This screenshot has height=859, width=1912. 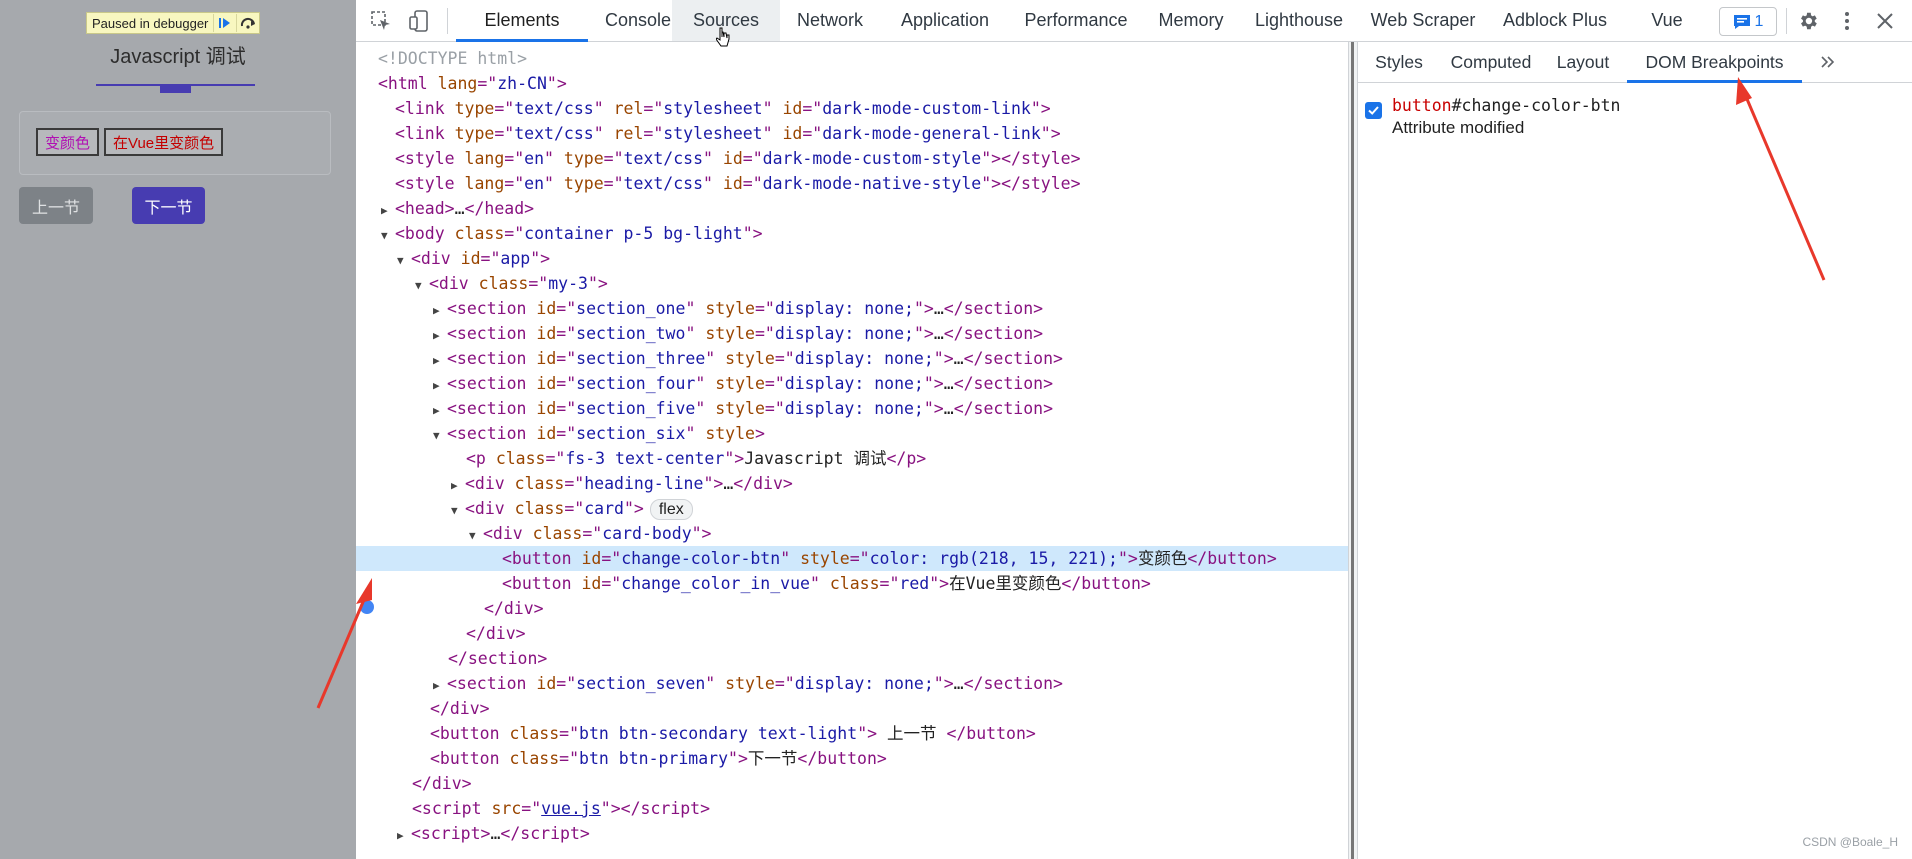 What do you see at coordinates (852, 658) in the screenshot?
I see `dom-node: </section>` at bounding box center [852, 658].